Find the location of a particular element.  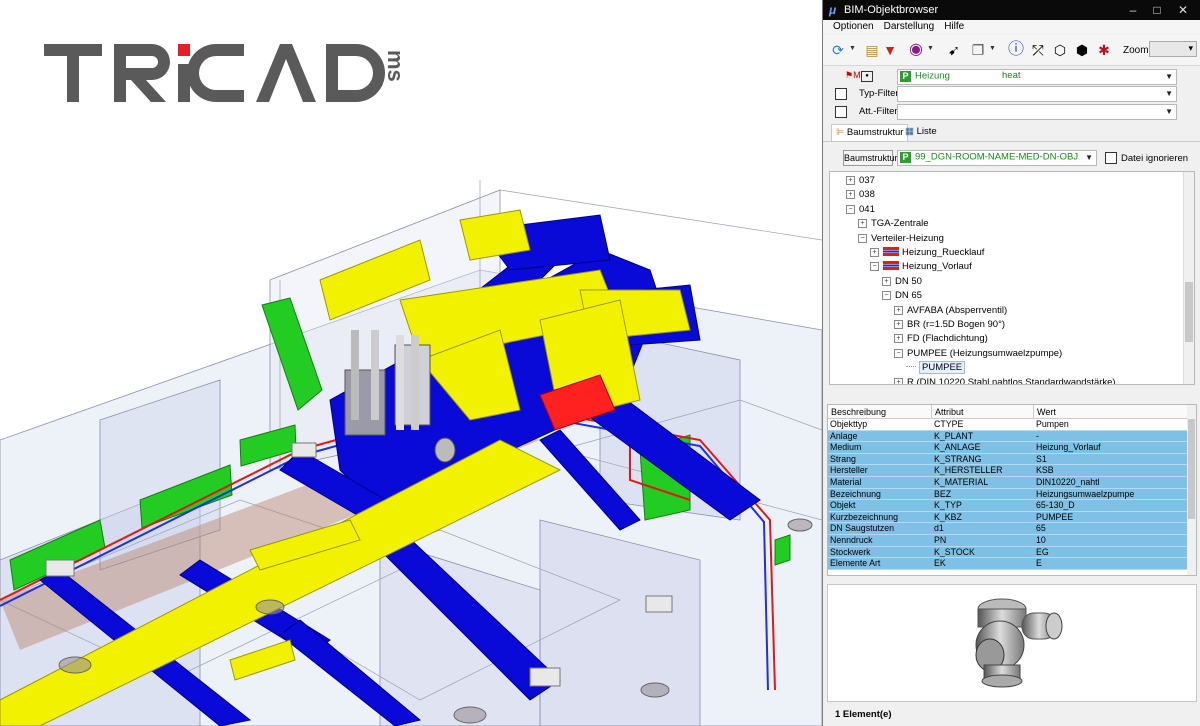

table-row: DN Saugstutzen d1 65 is located at coordinates (1008, 529).